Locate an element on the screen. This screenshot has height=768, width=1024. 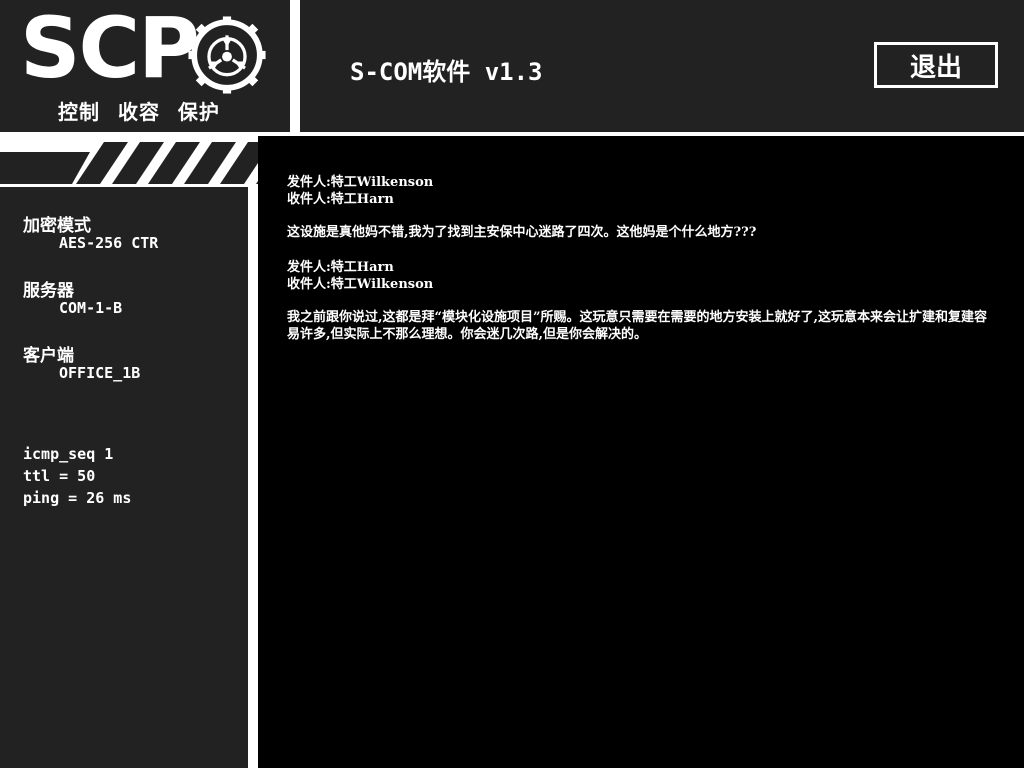
app-title: S-COM软件 v1.3 is located at coordinates (446, 72).